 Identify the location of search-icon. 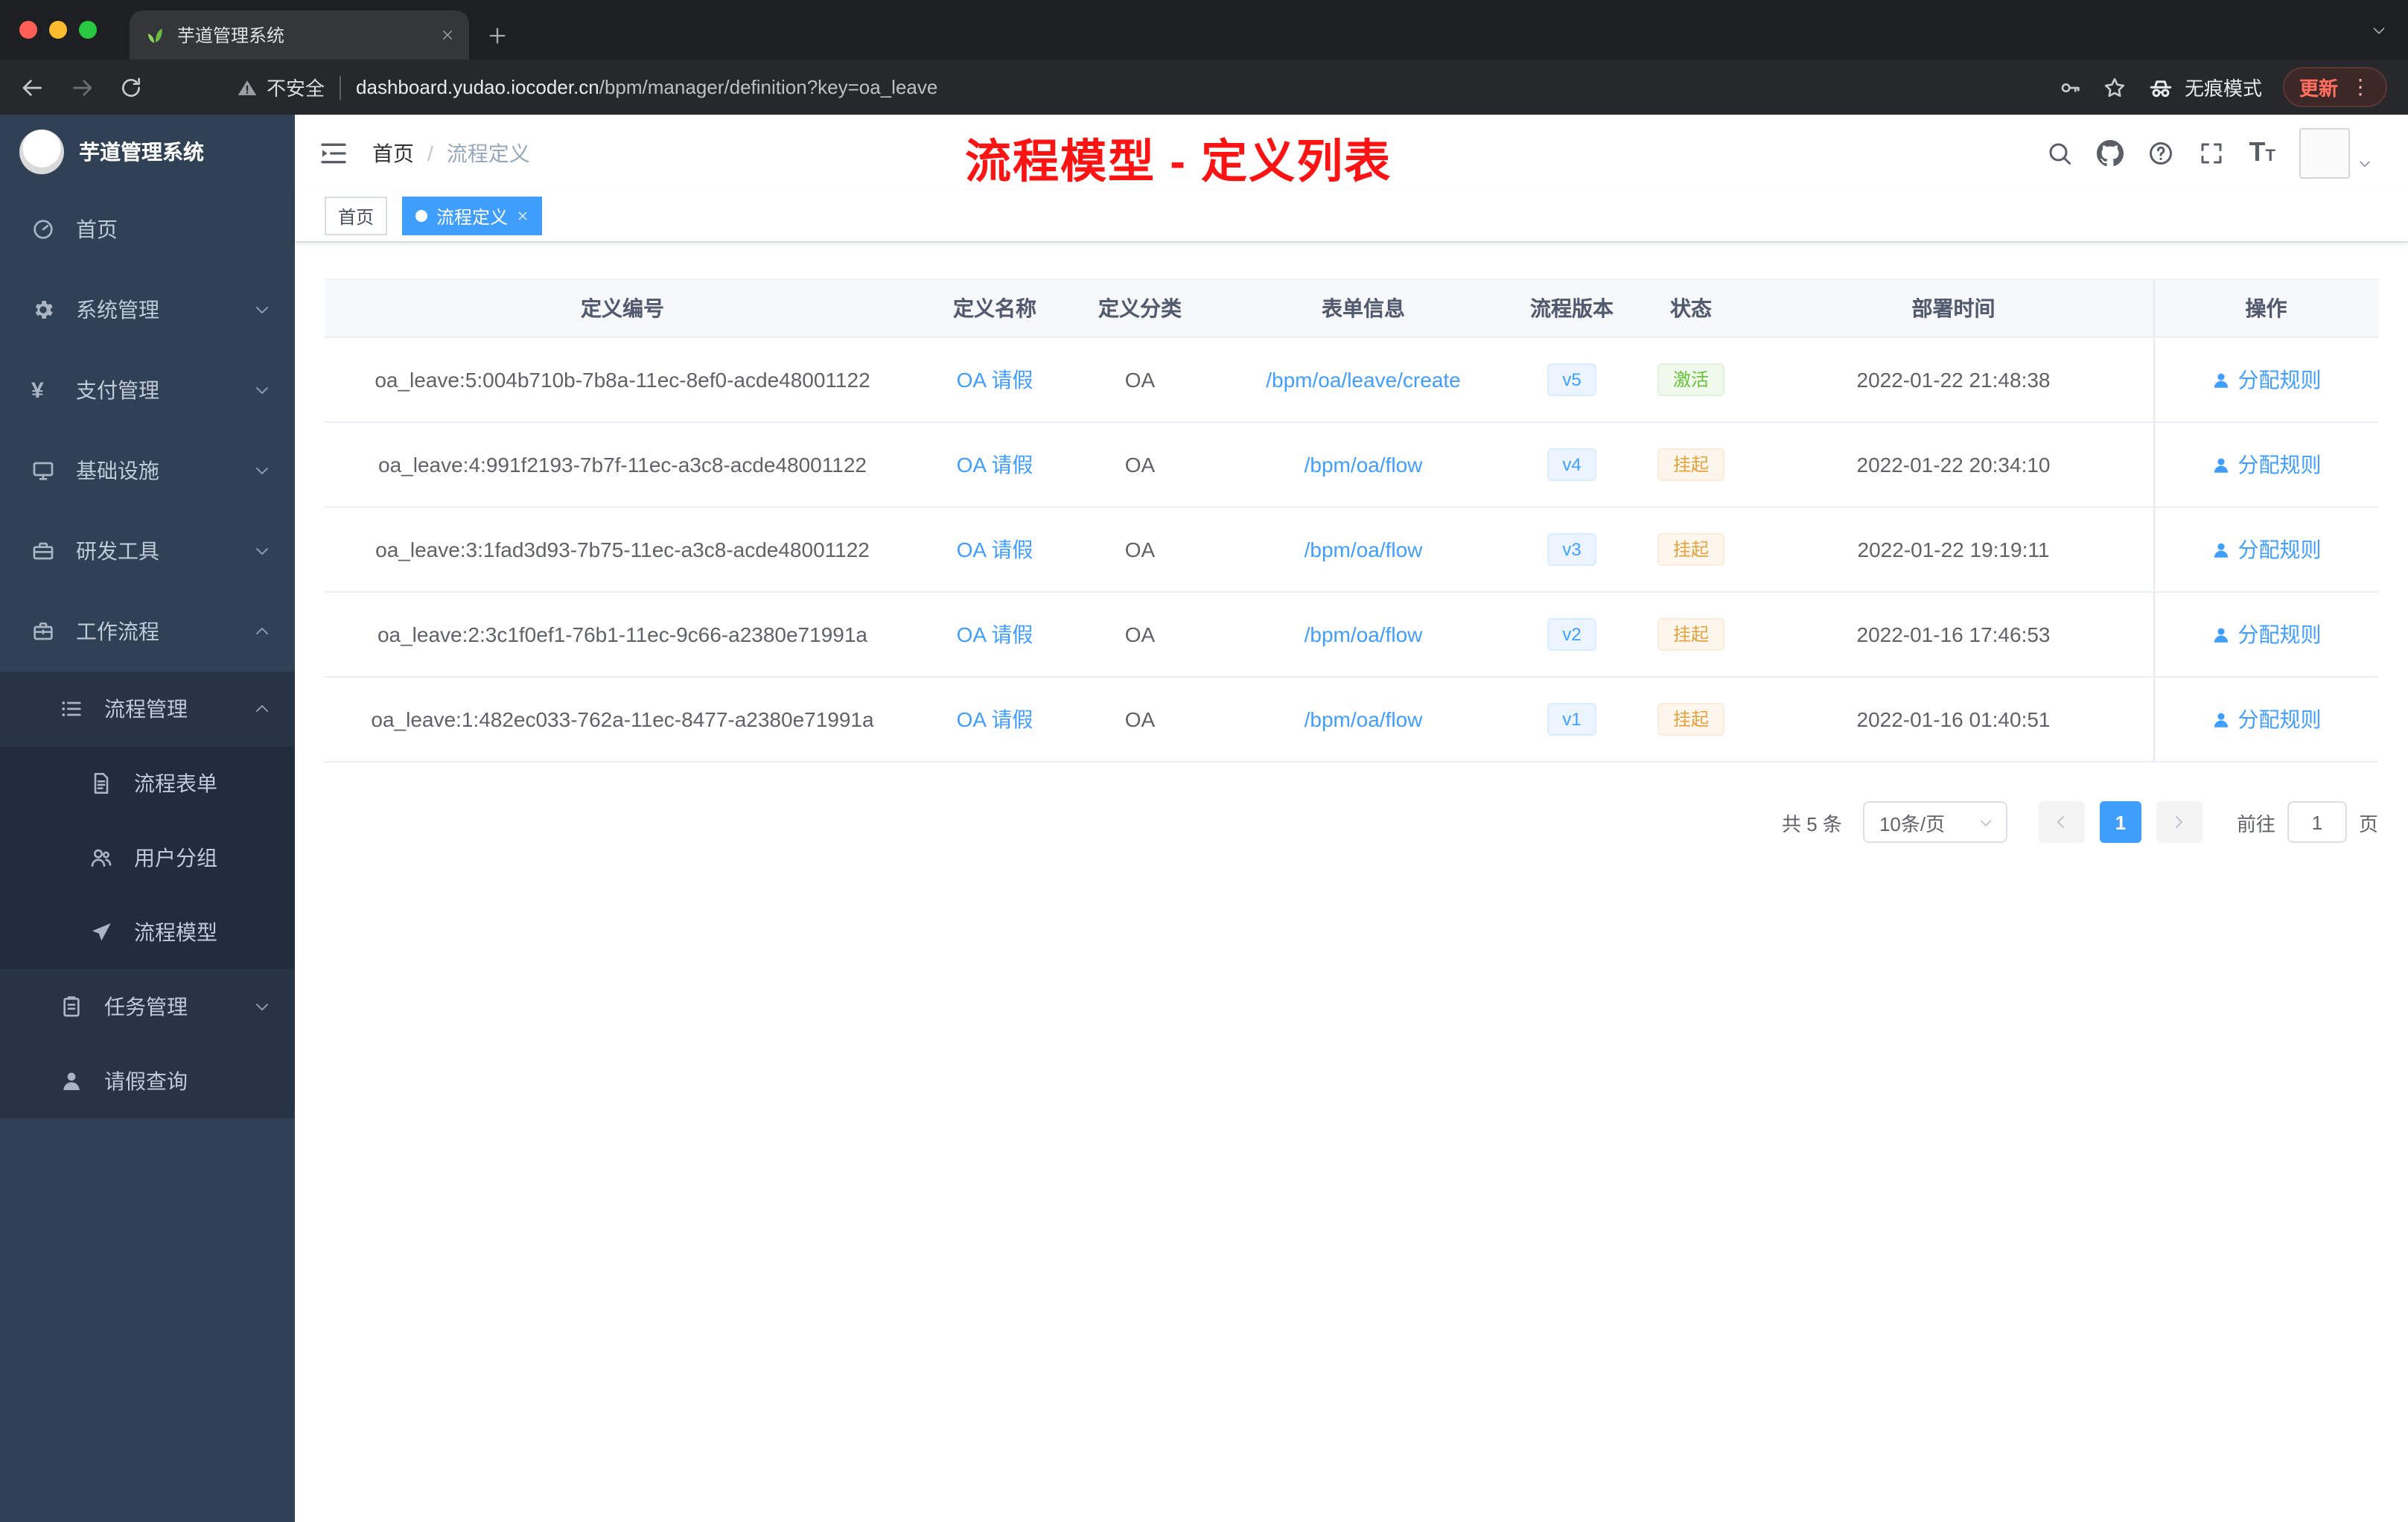
(2060, 152).